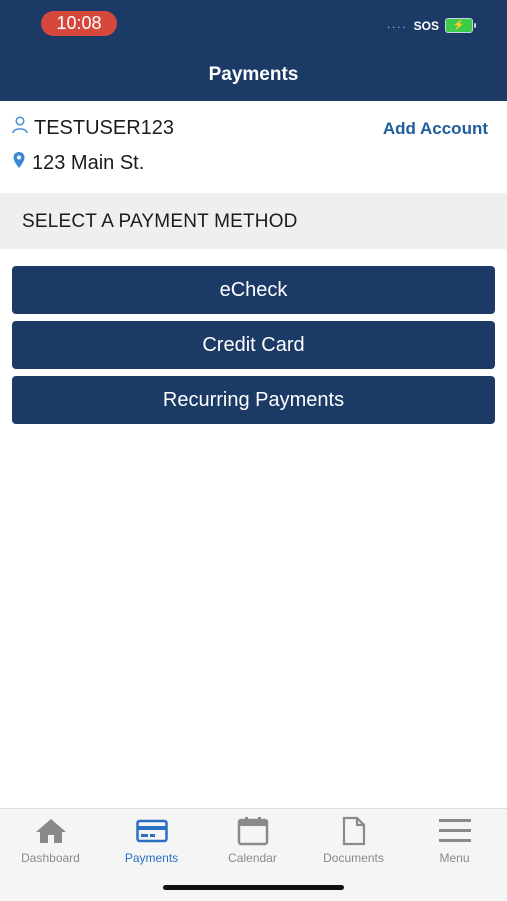  What do you see at coordinates (426, 25) in the screenshot?
I see `carrier-label: SOS` at bounding box center [426, 25].